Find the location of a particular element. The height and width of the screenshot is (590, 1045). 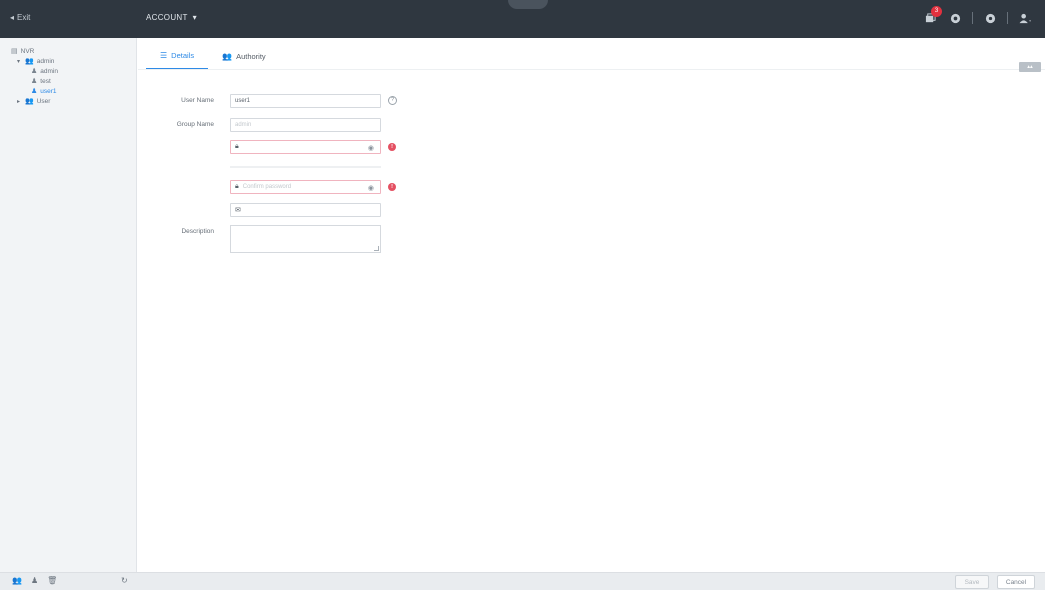

arrow-left-icon: ◂ is located at coordinates (12, 17).